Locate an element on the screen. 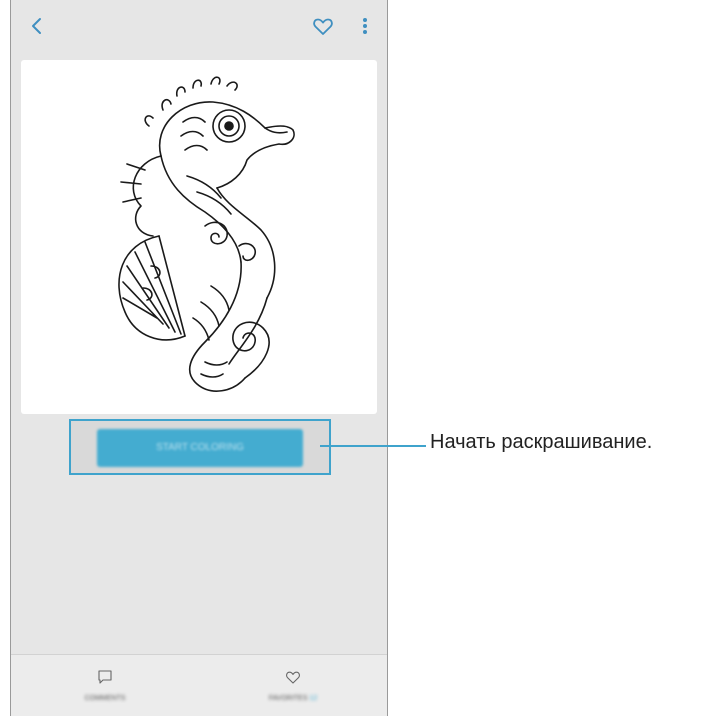 This screenshot has height=716, width=704. comments-label: COMMENTS is located at coordinates (105, 698).